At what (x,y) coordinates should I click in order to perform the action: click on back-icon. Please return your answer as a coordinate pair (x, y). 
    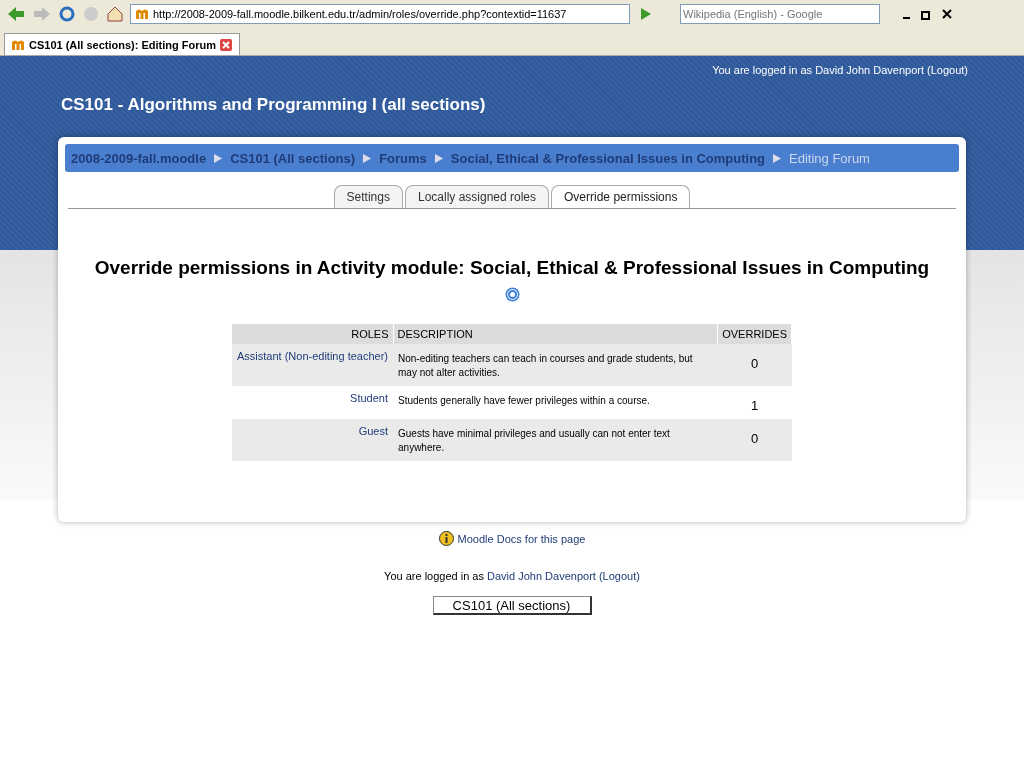
    Looking at the image, I should click on (16, 14).